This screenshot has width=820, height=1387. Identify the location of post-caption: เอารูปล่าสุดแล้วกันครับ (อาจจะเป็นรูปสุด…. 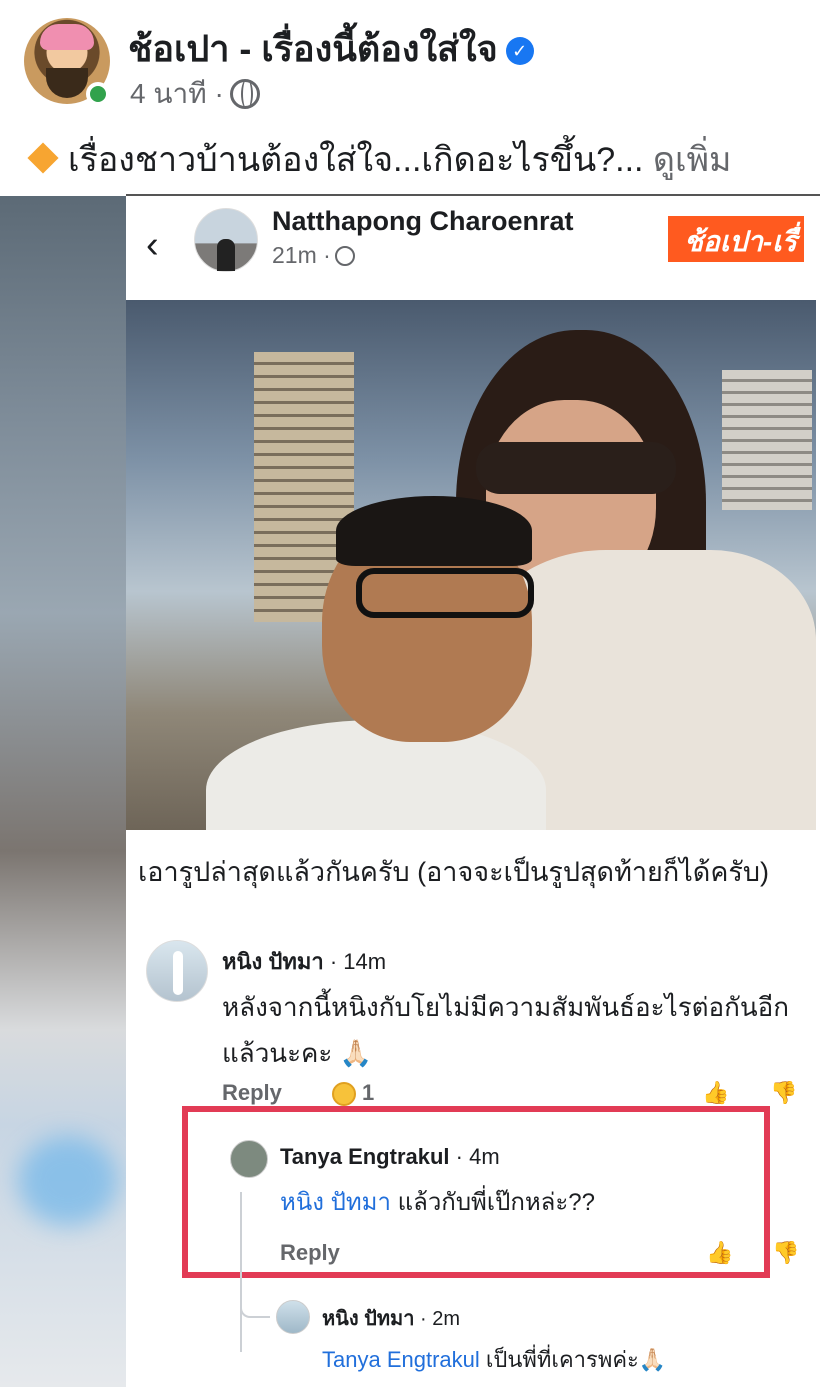
(454, 872).